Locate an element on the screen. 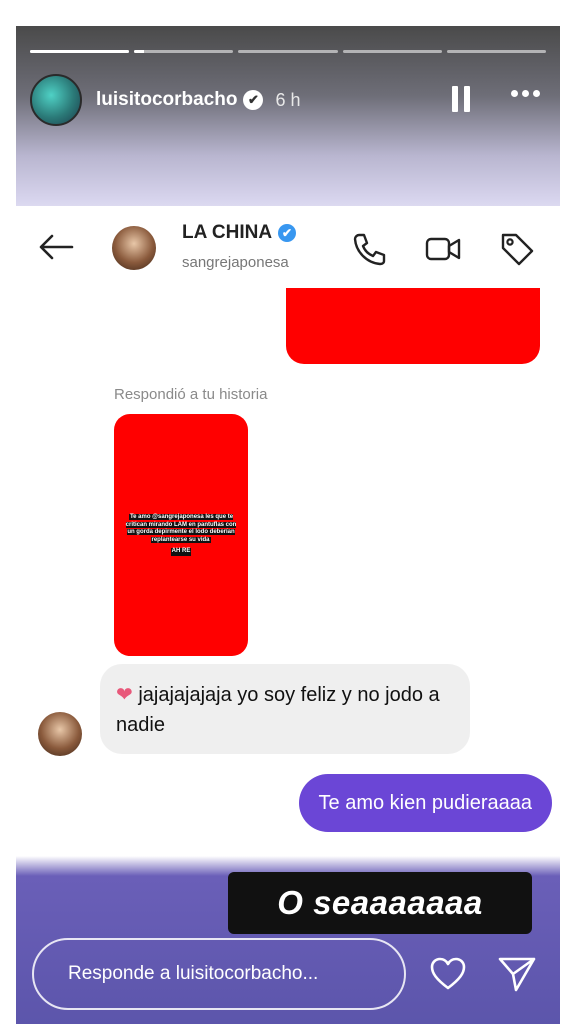 The height and width of the screenshot is (1024, 576). outgoing-message-bubble: Te amo kien pudieraaaa is located at coordinates (425, 803).